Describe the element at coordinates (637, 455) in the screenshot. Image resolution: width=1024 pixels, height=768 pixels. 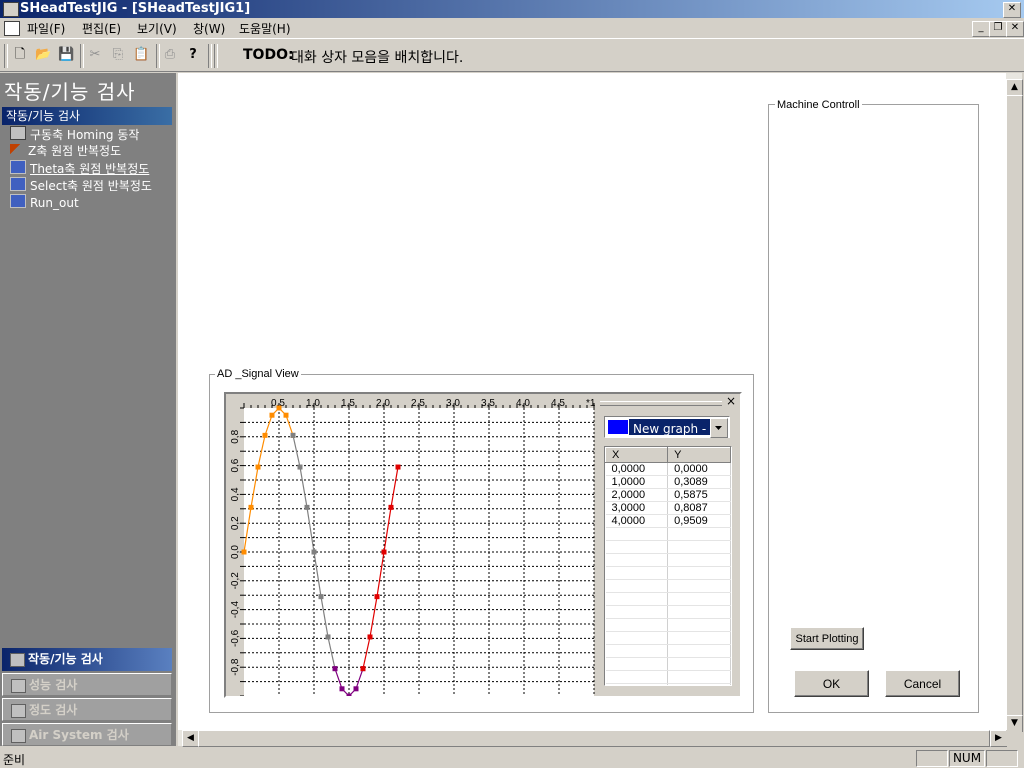
I see `column-header-x: X` at that location.